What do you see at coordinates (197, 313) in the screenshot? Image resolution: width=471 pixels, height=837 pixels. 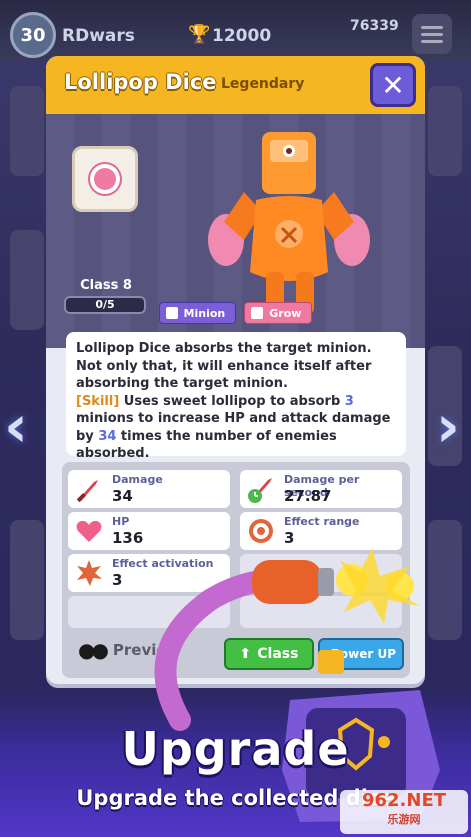 I see `tag-minion: Minion` at bounding box center [197, 313].